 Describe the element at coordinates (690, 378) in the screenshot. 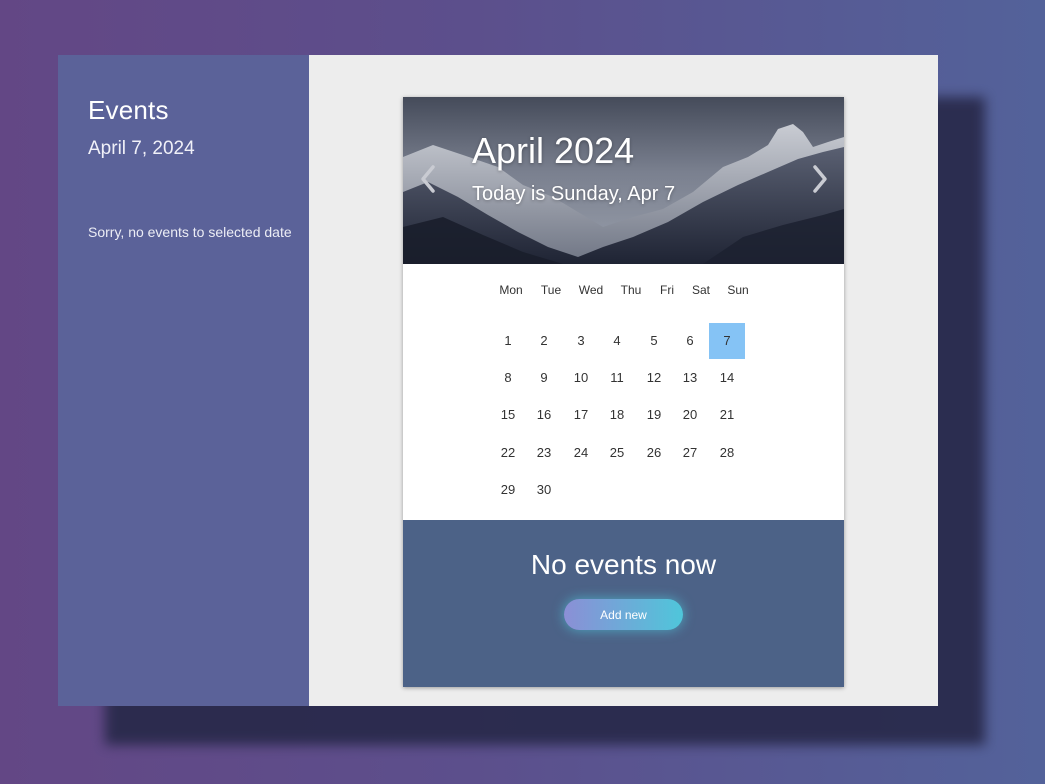

I see `calendar-day: 13` at that location.